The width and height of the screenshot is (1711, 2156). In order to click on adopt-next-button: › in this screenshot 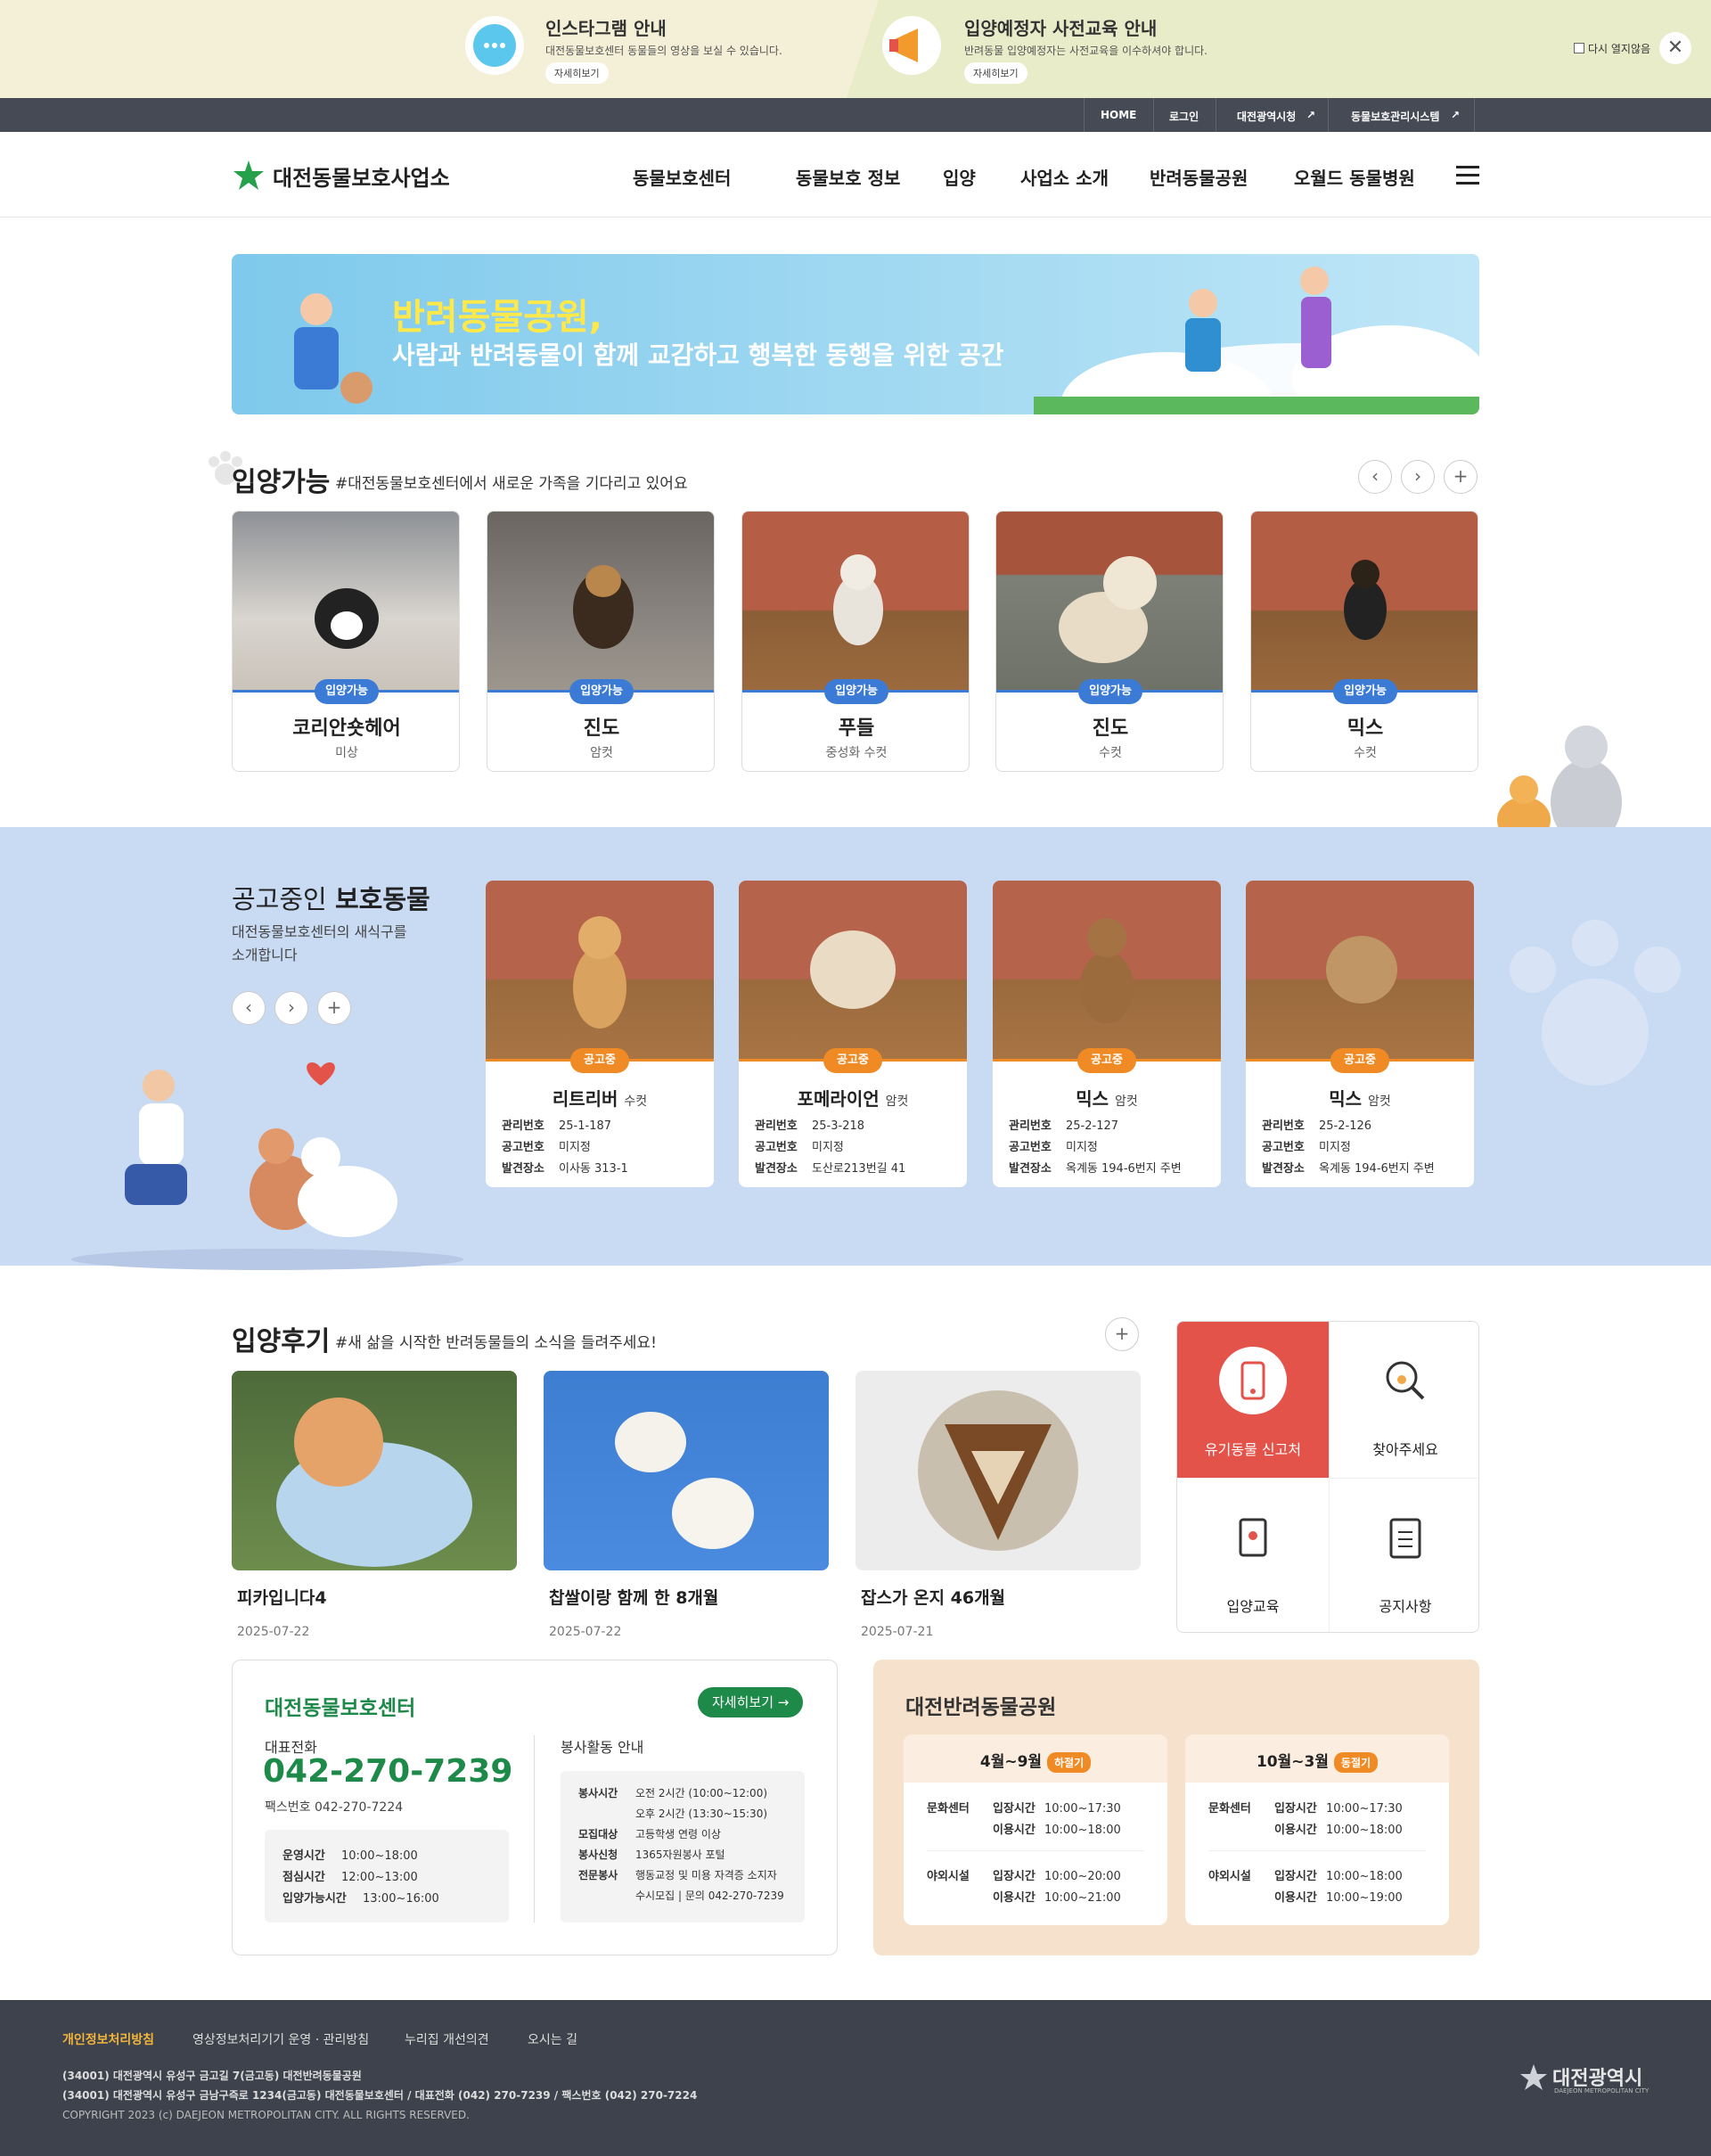, I will do `click(1418, 477)`.